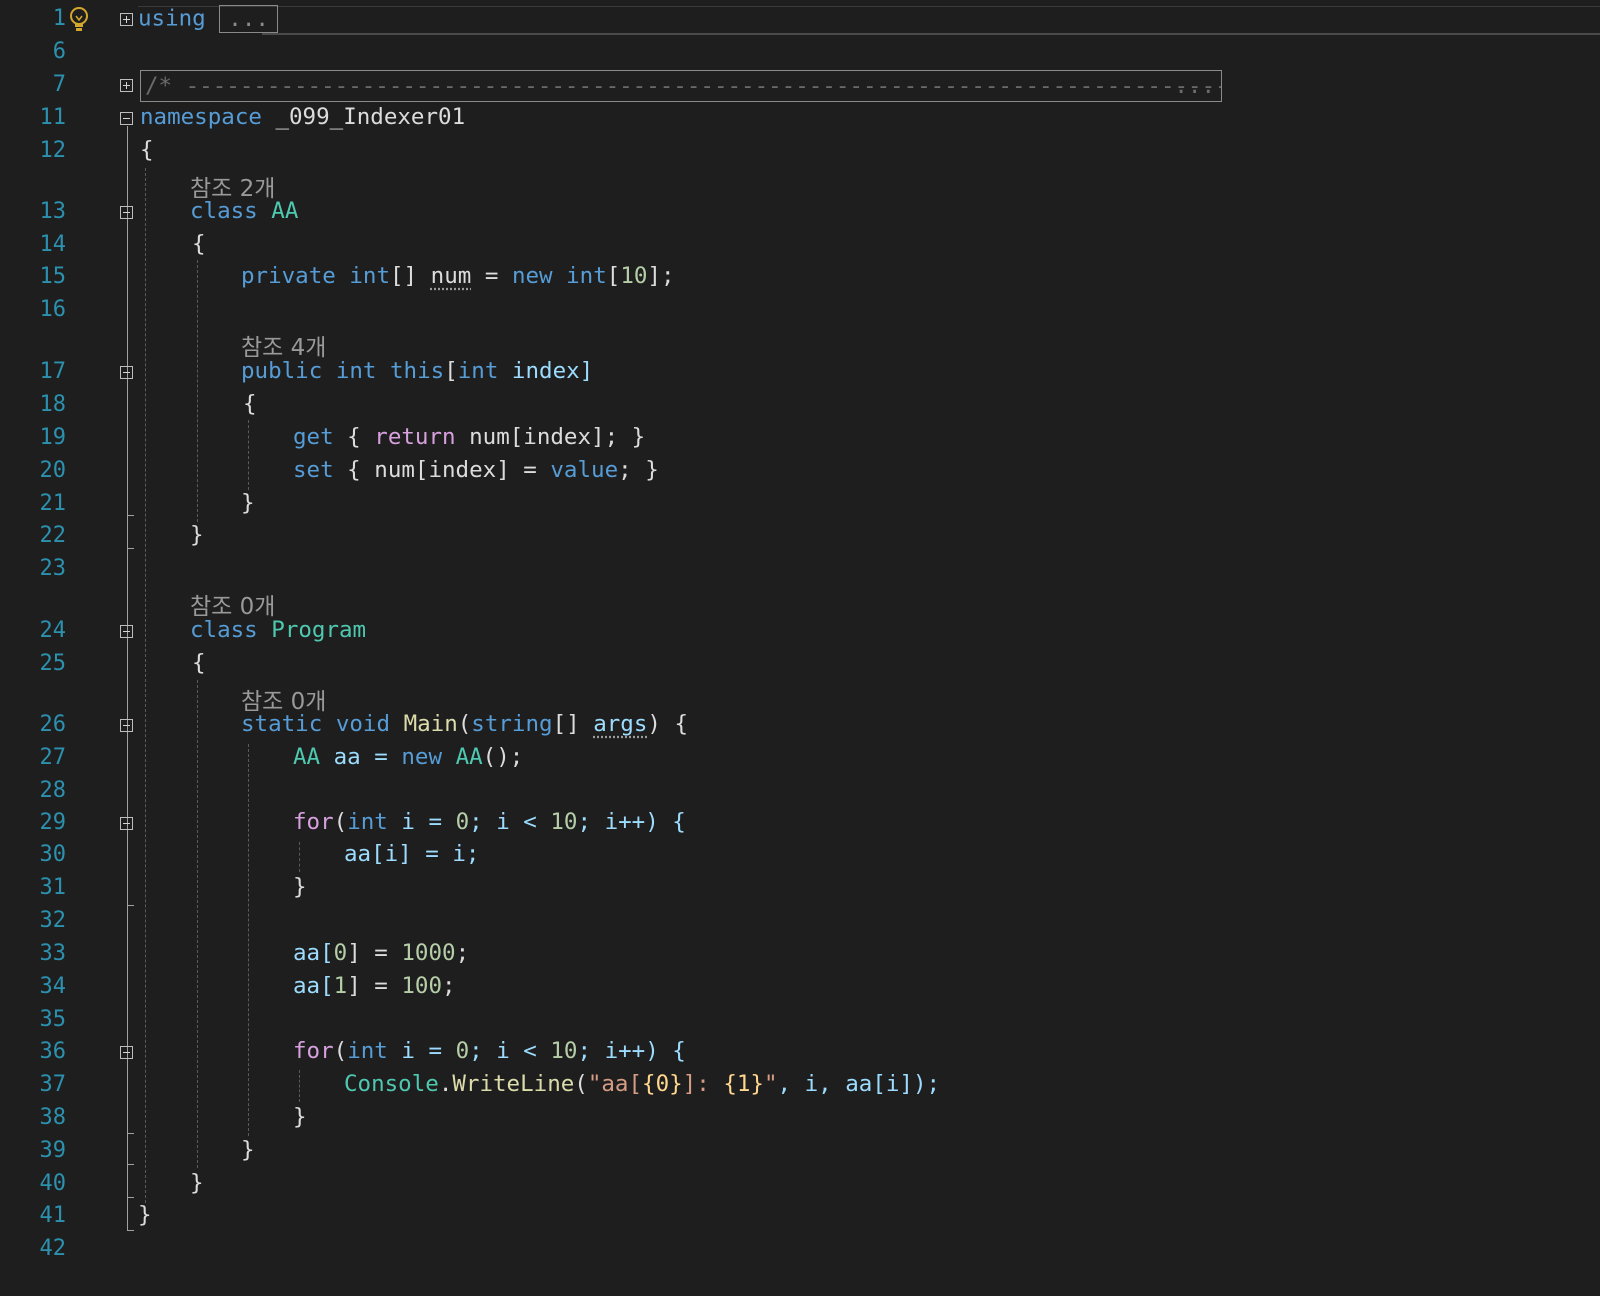  I want to click on line-number: 22, so click(53, 535).